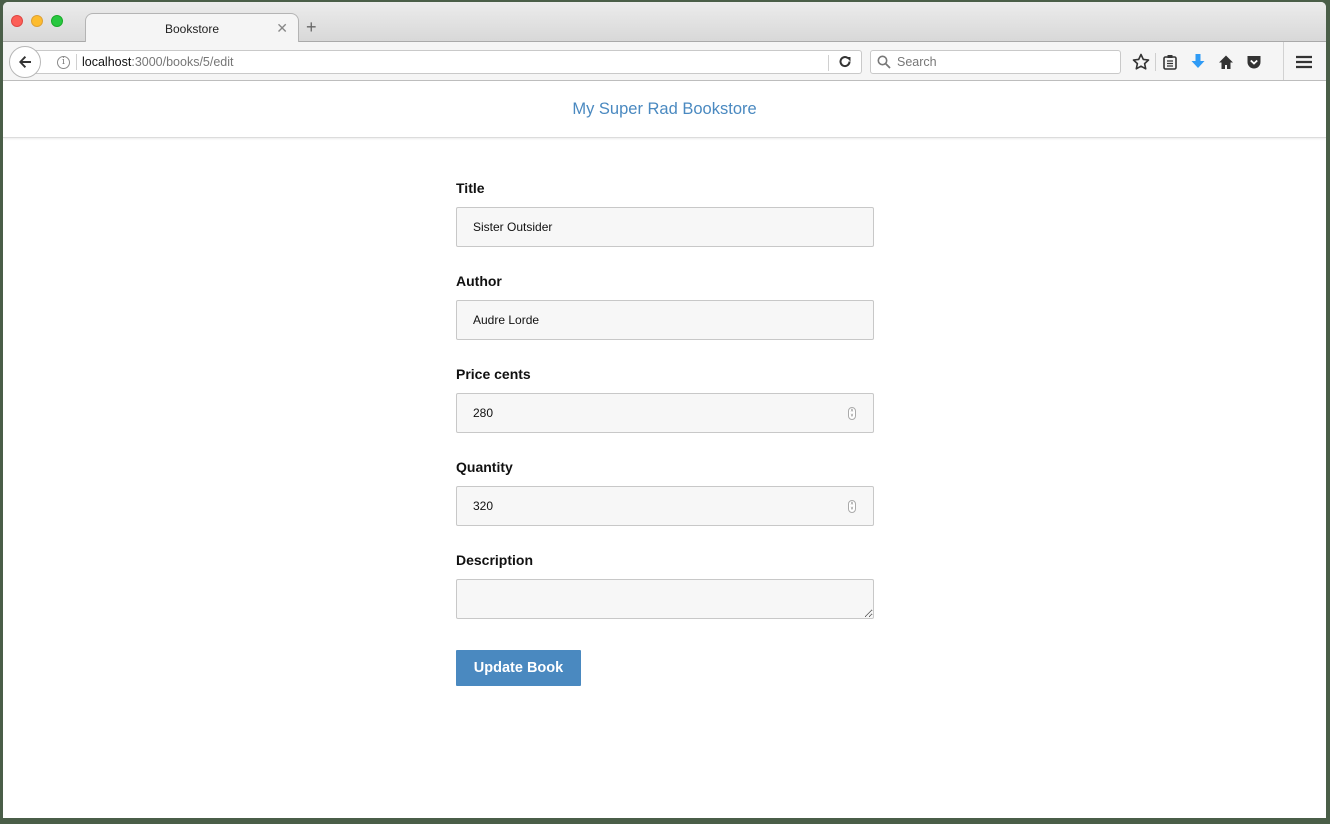 The image size is (1330, 824). I want to click on title-label: Title, so click(470, 188).